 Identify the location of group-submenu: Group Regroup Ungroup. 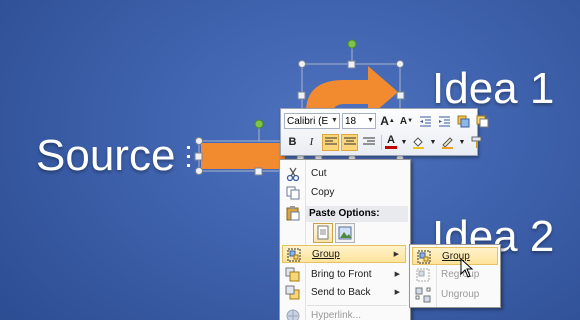
(455, 276).